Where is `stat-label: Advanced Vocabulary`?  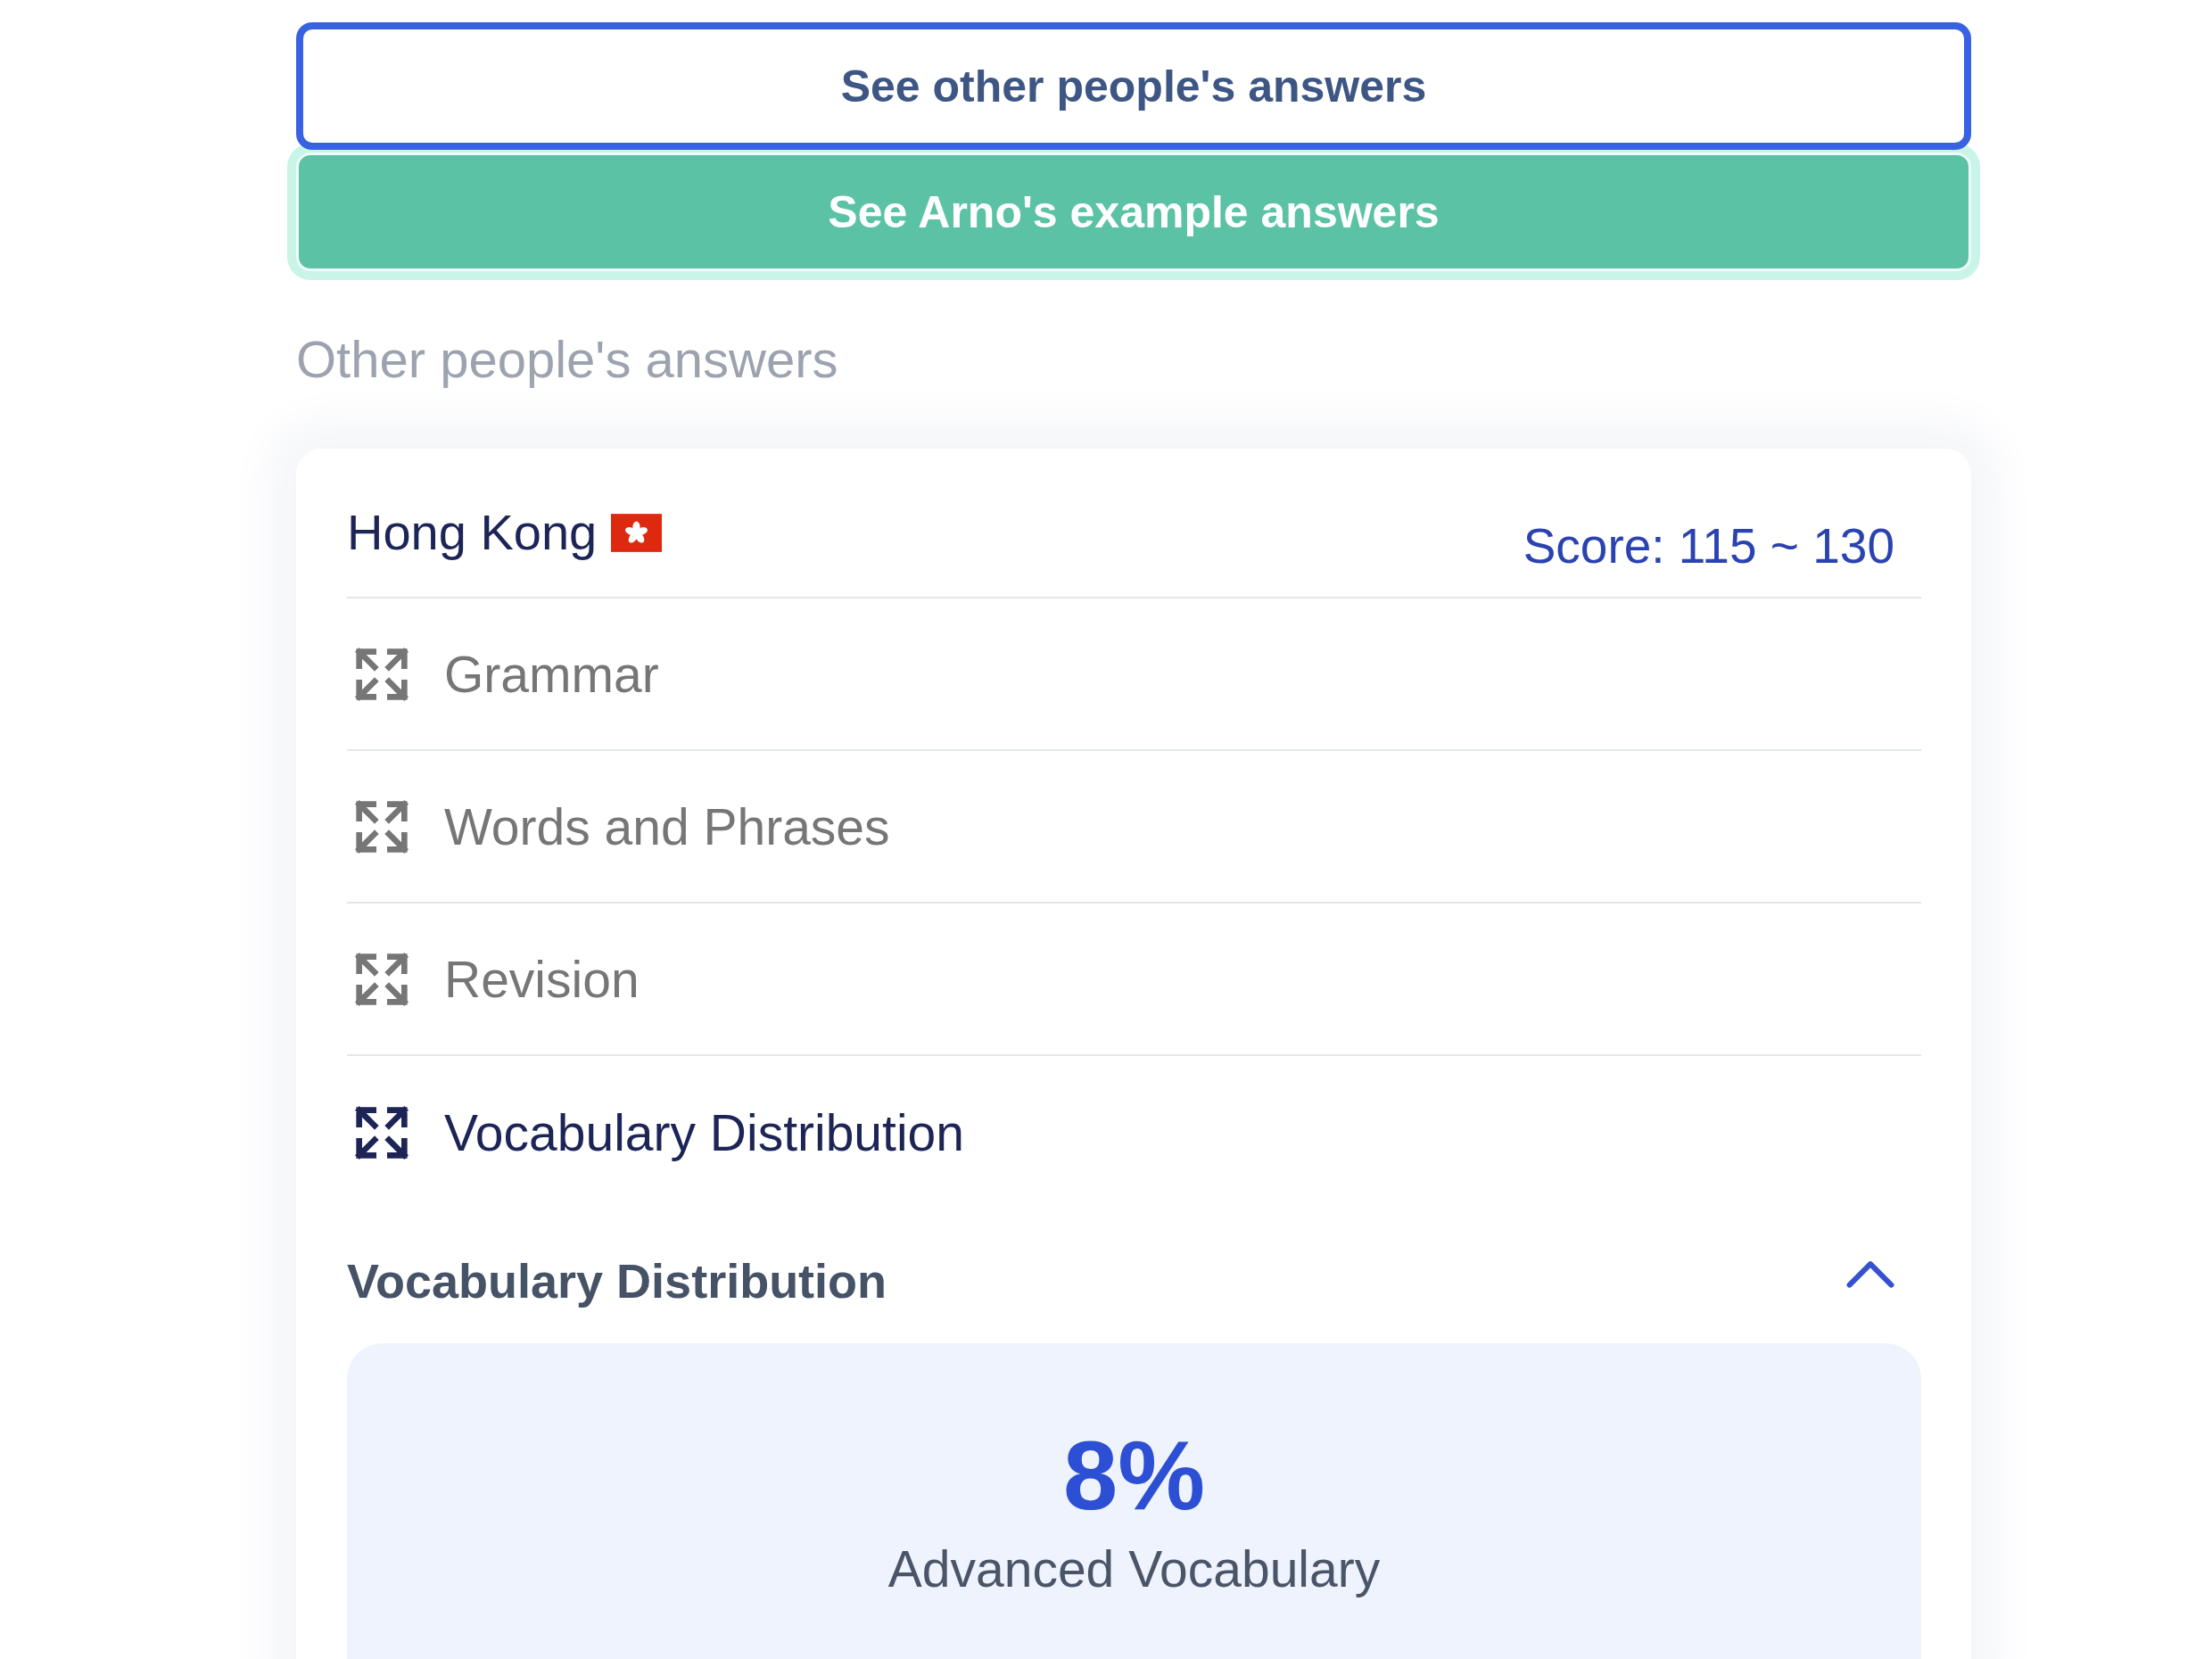
stat-label: Advanced Vocabulary is located at coordinates (1134, 1569).